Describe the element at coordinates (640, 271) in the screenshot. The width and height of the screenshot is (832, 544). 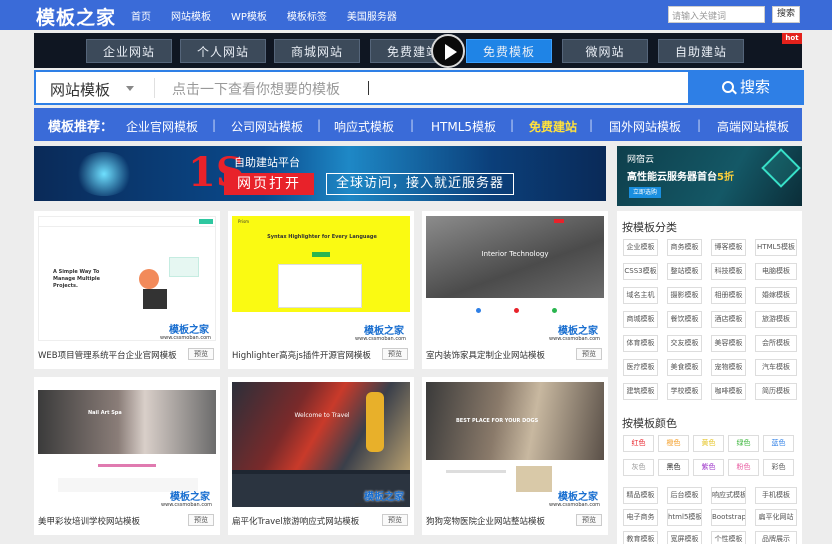
I see `sidebar-tag: CSS3模板` at that location.